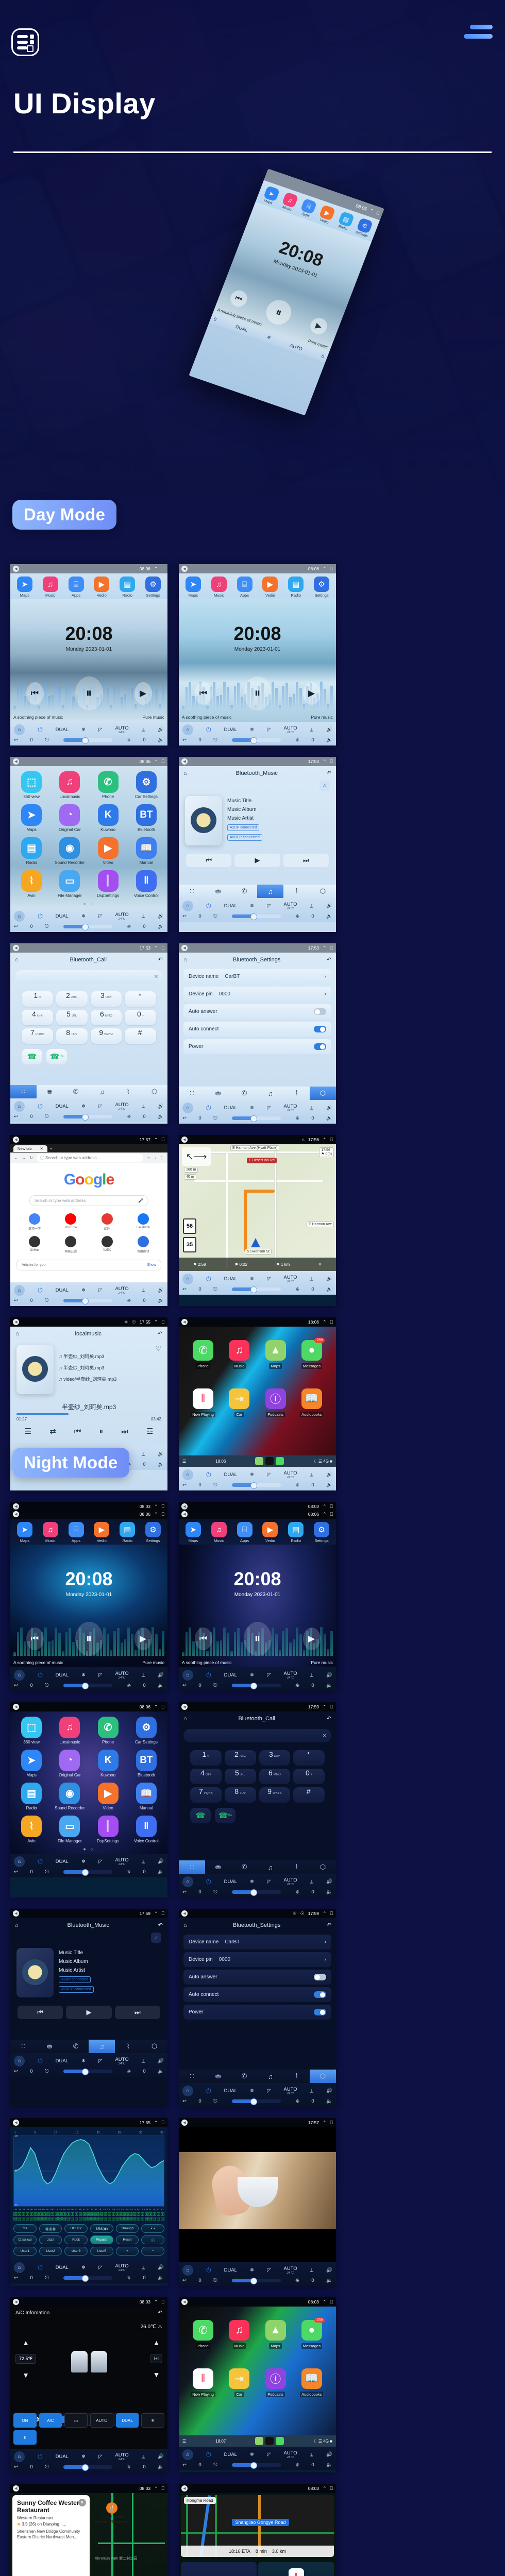 This screenshot has height=2576, width=505. Describe the element at coordinates (31, 1830) in the screenshot. I see `app-avin: ⌇ Avin` at that location.